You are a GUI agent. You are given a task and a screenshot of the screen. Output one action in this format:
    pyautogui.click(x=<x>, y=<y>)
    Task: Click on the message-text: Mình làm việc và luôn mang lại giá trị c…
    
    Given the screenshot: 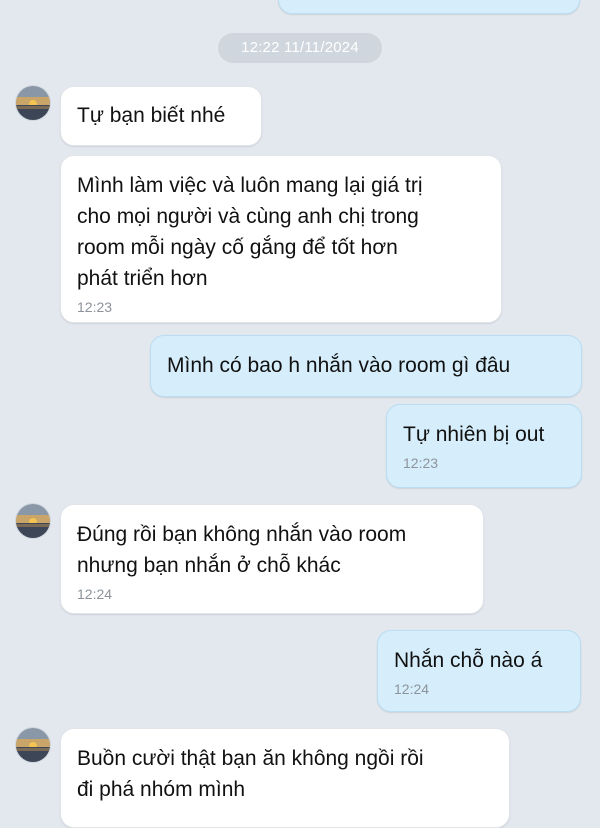 What is the action you would take?
    pyautogui.click(x=250, y=232)
    